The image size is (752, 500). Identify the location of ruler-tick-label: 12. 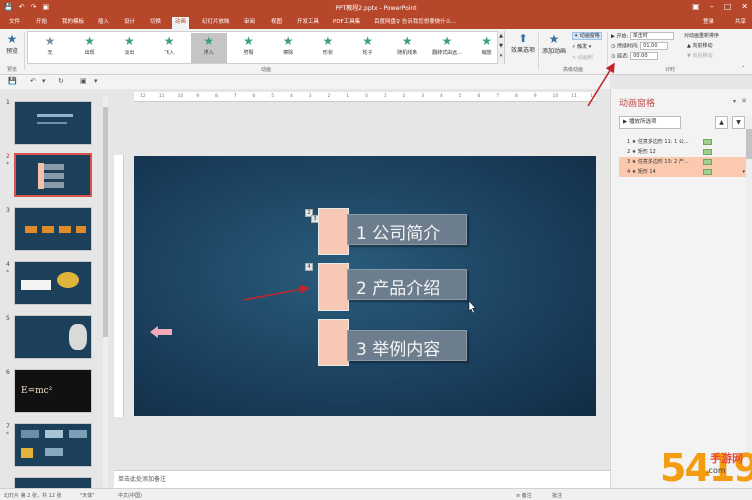
(593, 96).